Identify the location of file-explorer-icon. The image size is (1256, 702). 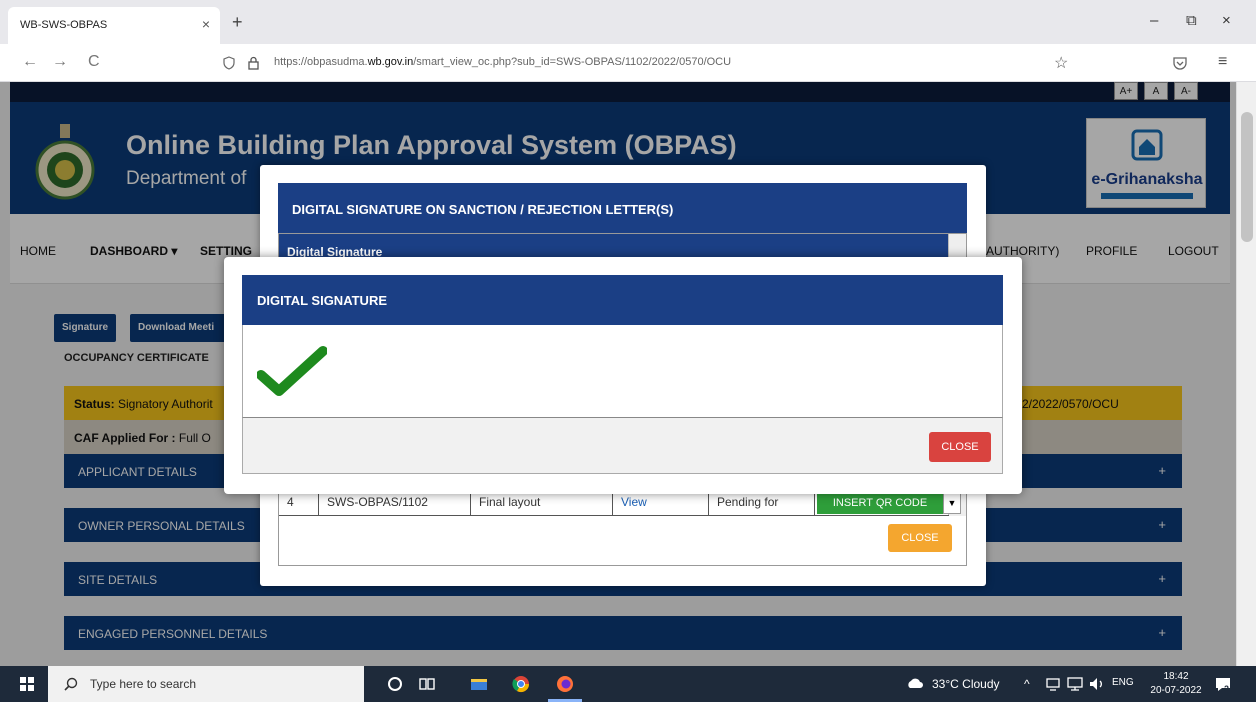
(479, 684).